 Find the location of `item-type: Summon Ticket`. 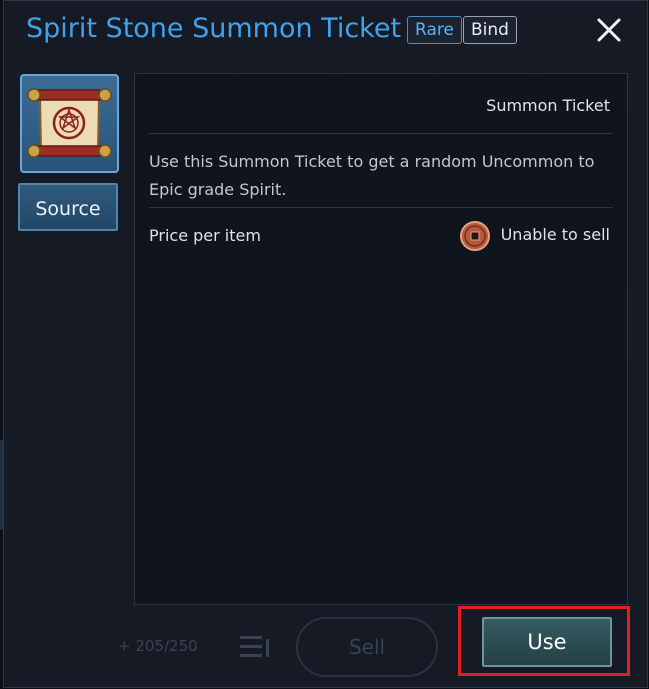

item-type: Summon Ticket is located at coordinates (548, 105).